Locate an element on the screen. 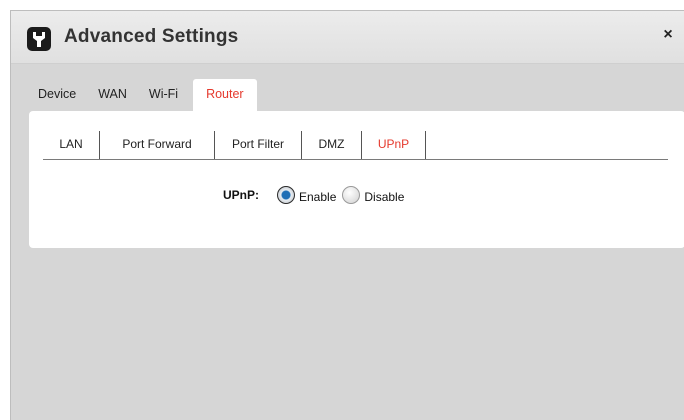 Image resolution: width=684 pixels, height=420 pixels. tab-router: Router is located at coordinates (225, 95).